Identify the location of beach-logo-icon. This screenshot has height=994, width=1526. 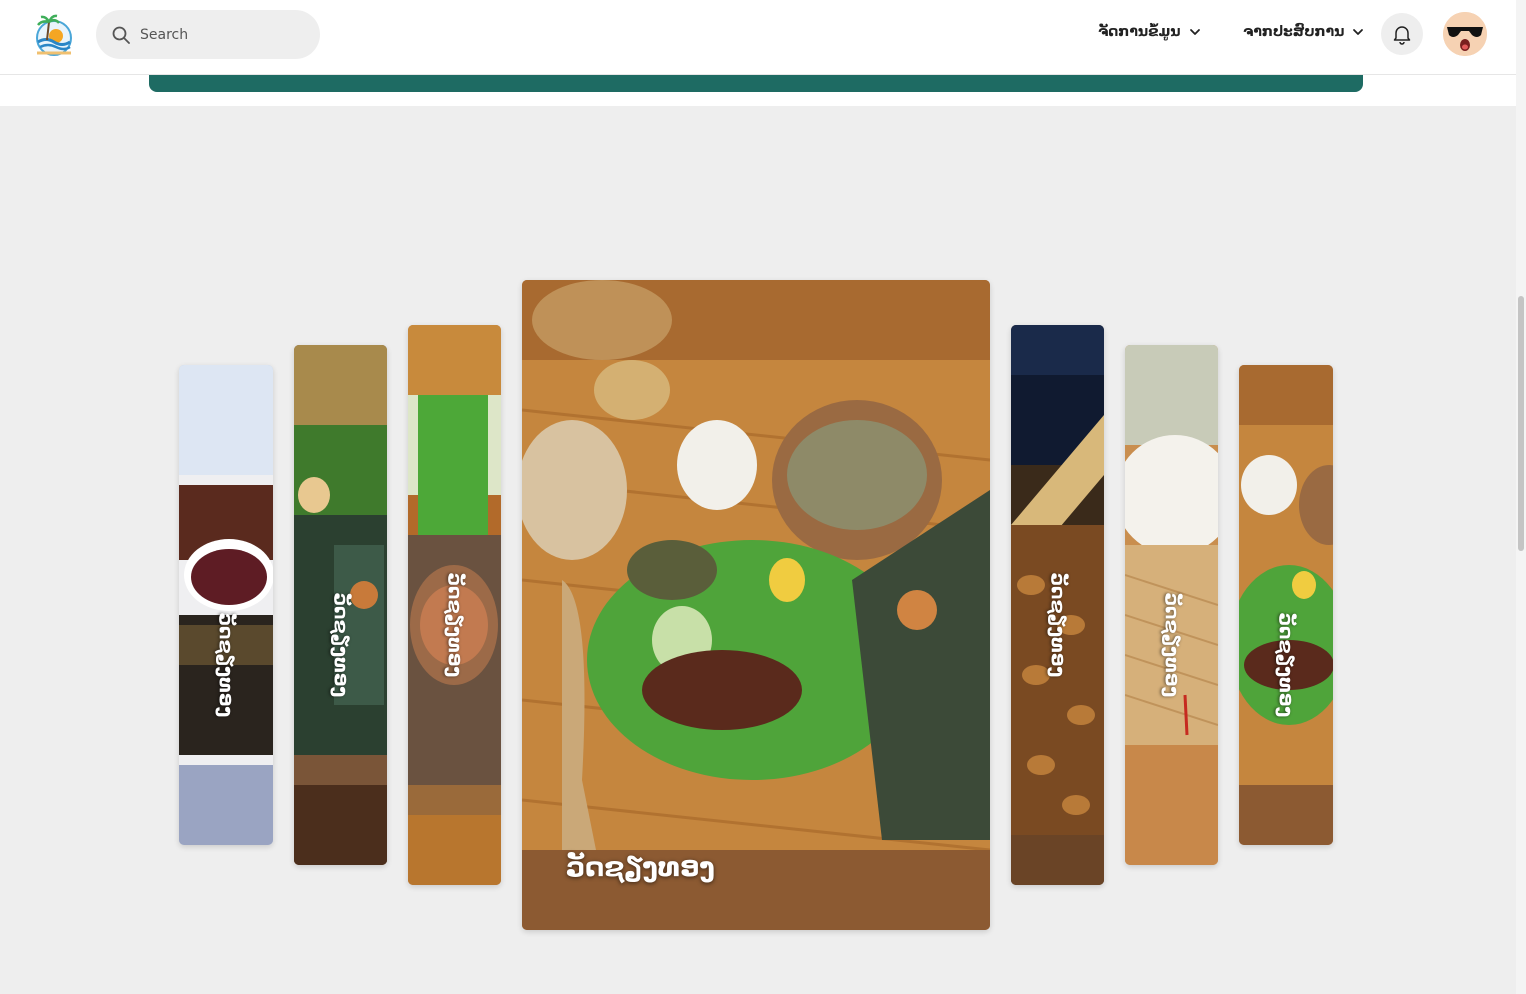
(54, 36).